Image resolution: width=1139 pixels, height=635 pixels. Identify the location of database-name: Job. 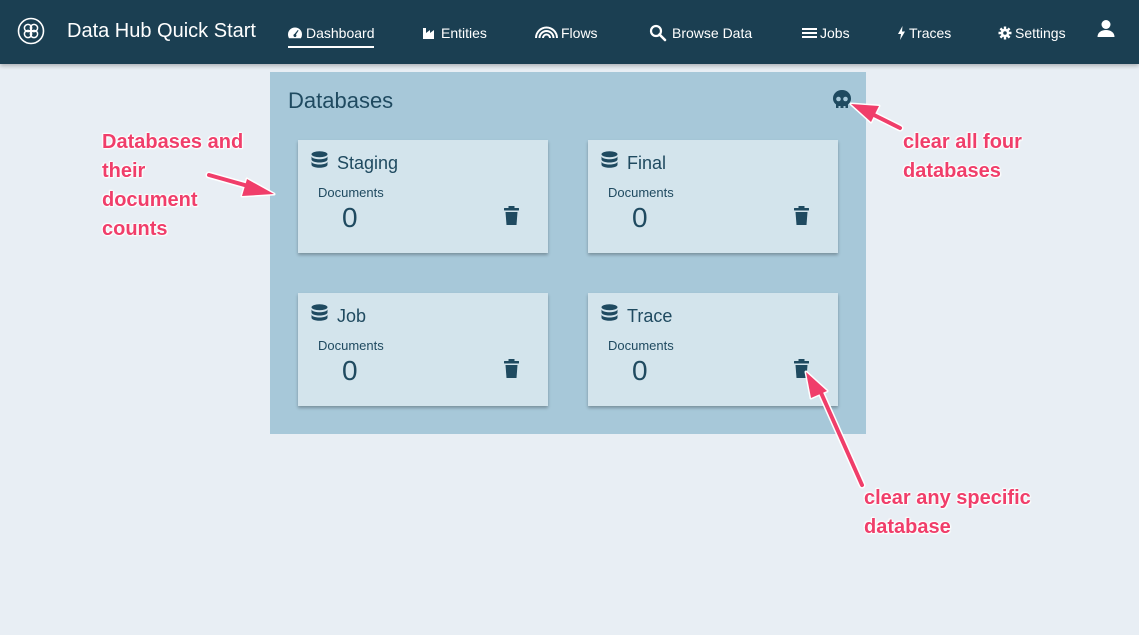
(352, 316).